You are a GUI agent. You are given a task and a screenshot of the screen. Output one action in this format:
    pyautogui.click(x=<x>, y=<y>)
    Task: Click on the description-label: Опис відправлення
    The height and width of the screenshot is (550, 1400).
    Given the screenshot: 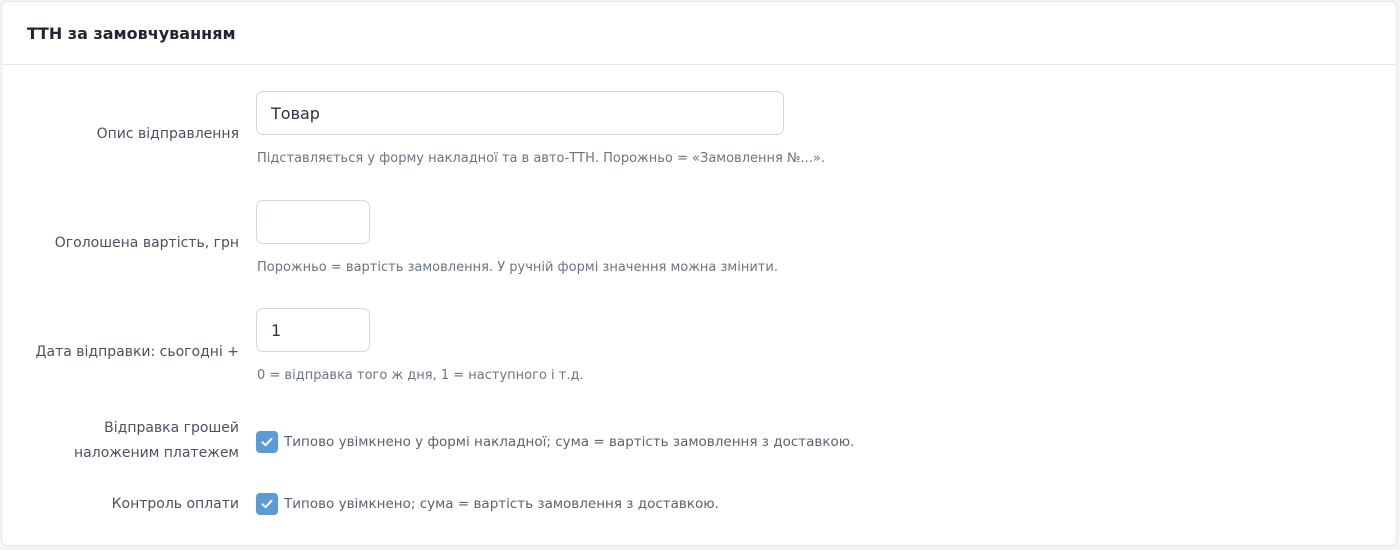 What is the action you would take?
    pyautogui.click(x=167, y=134)
    